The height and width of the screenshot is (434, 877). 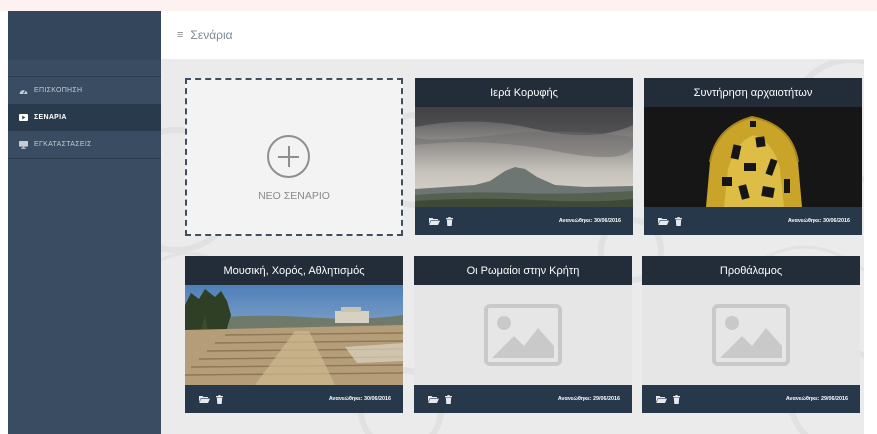 I want to click on scenario-card: Ιερά Κορυφής Ανανεώθηκε: 30/06/2016, so click(x=524, y=156).